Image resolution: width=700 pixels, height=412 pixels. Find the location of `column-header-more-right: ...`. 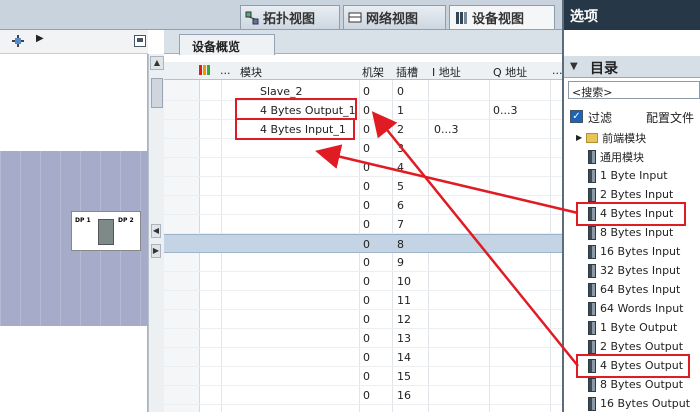

column-header-more-right: ... is located at coordinates (557, 70).